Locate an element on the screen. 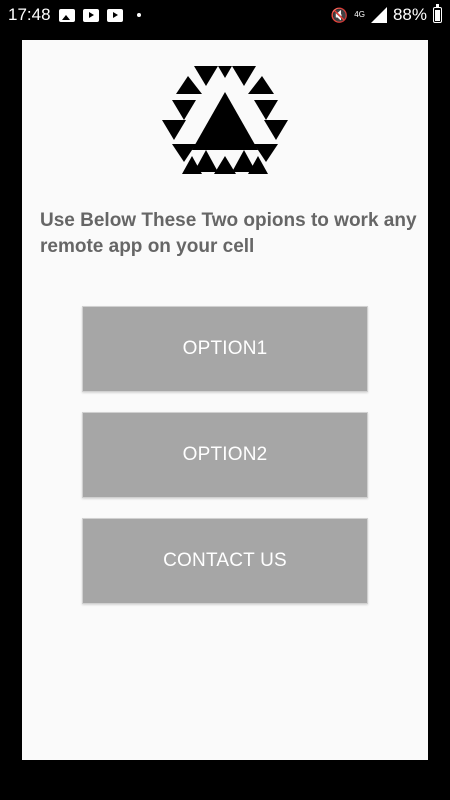  mute-icon: 🔇 is located at coordinates (339, 14).